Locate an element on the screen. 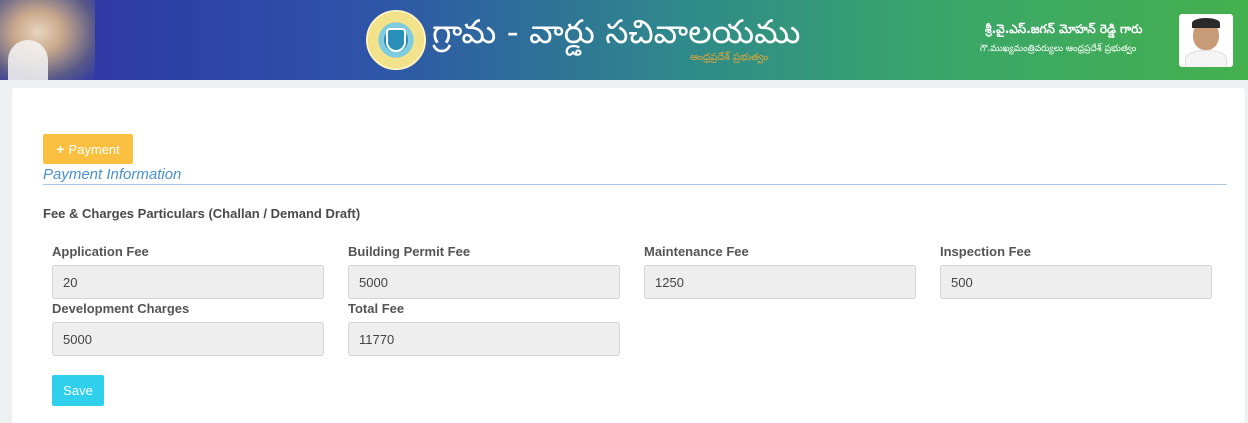 The image size is (1248, 423). add-payment-label: Payment is located at coordinates (94, 149).